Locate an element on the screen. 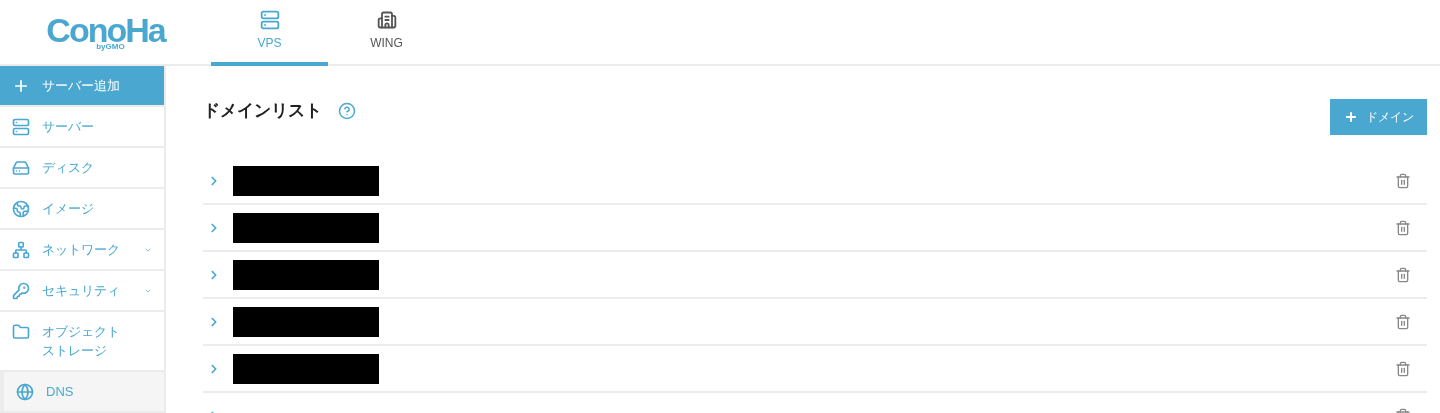  page-title: ドメインリスト is located at coordinates (262, 111).